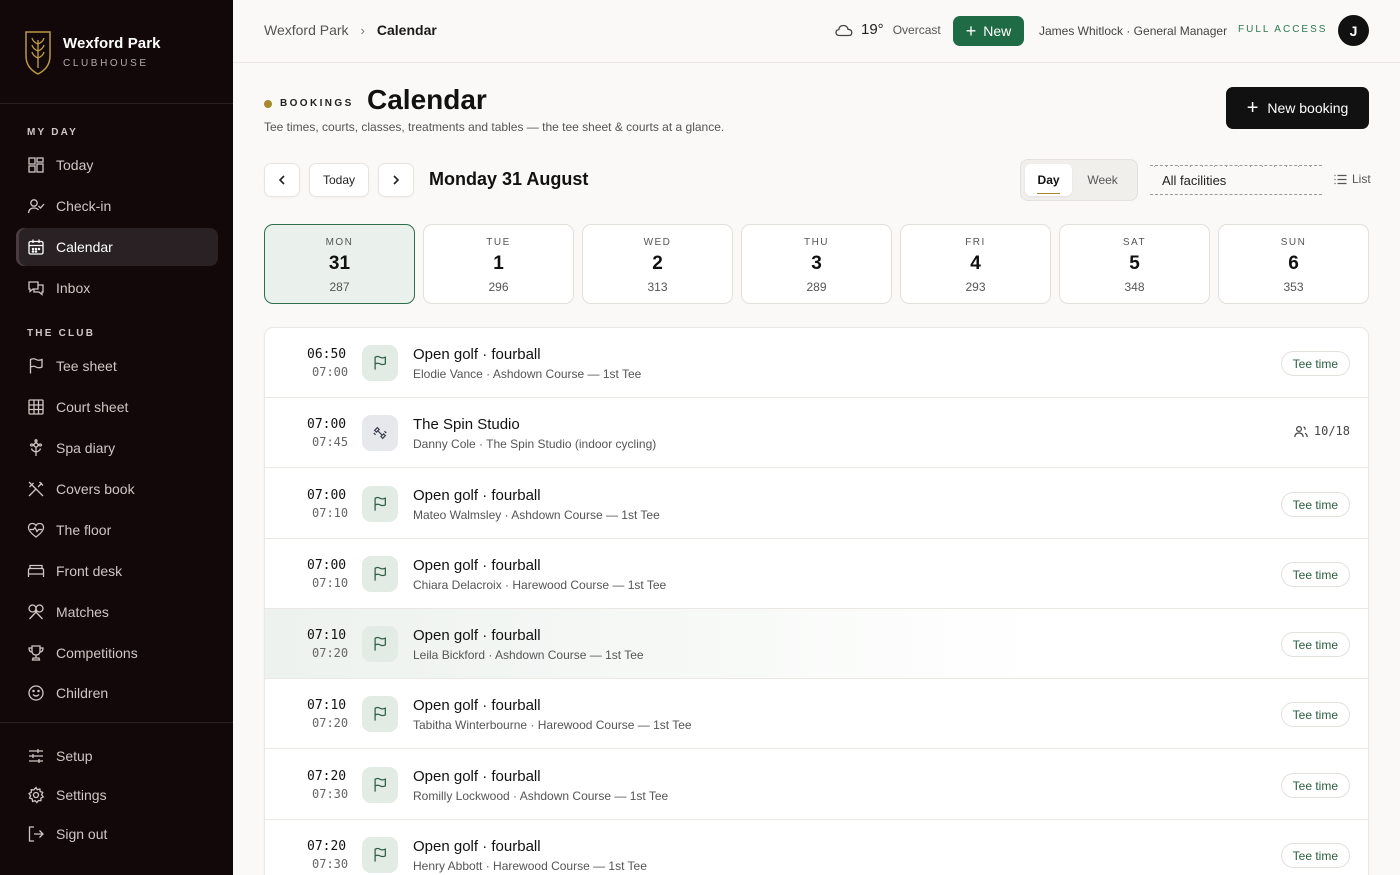 The image size is (1400, 875). What do you see at coordinates (872, 29) in the screenshot?
I see `temperature: 19°` at bounding box center [872, 29].